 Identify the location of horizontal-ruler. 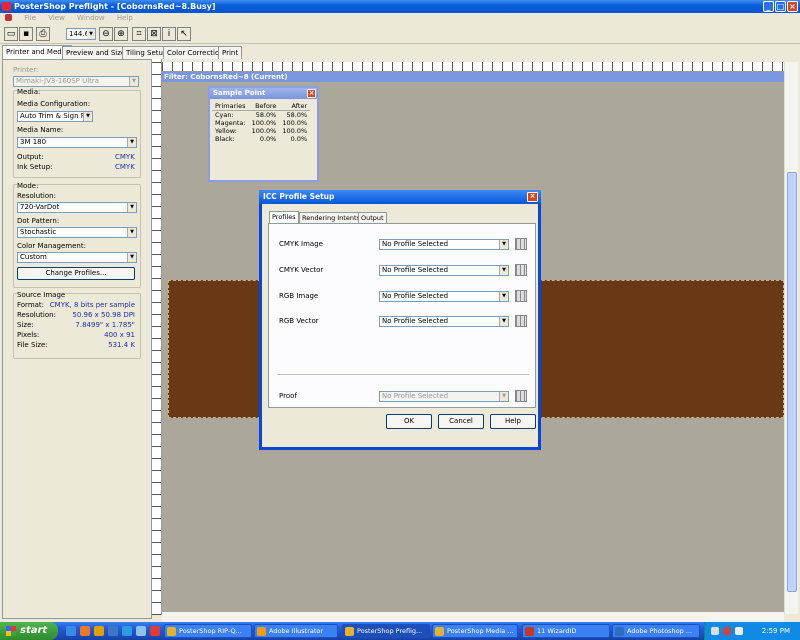
(473, 67).